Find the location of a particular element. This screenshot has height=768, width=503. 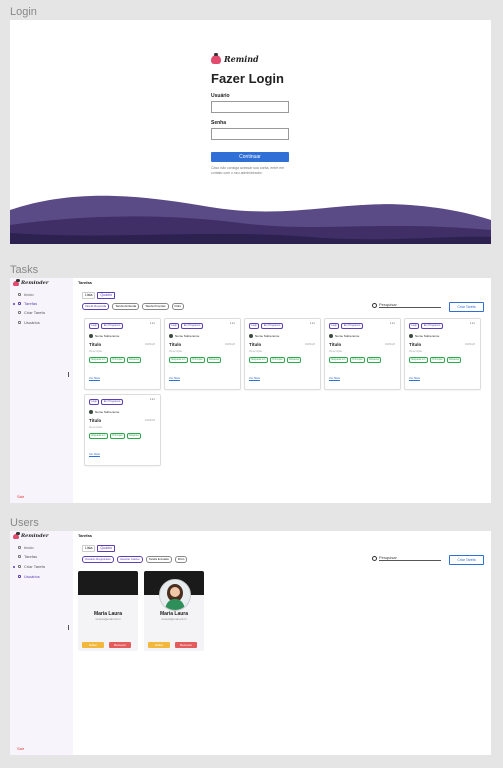

password-label: Senha is located at coordinates (219, 123).